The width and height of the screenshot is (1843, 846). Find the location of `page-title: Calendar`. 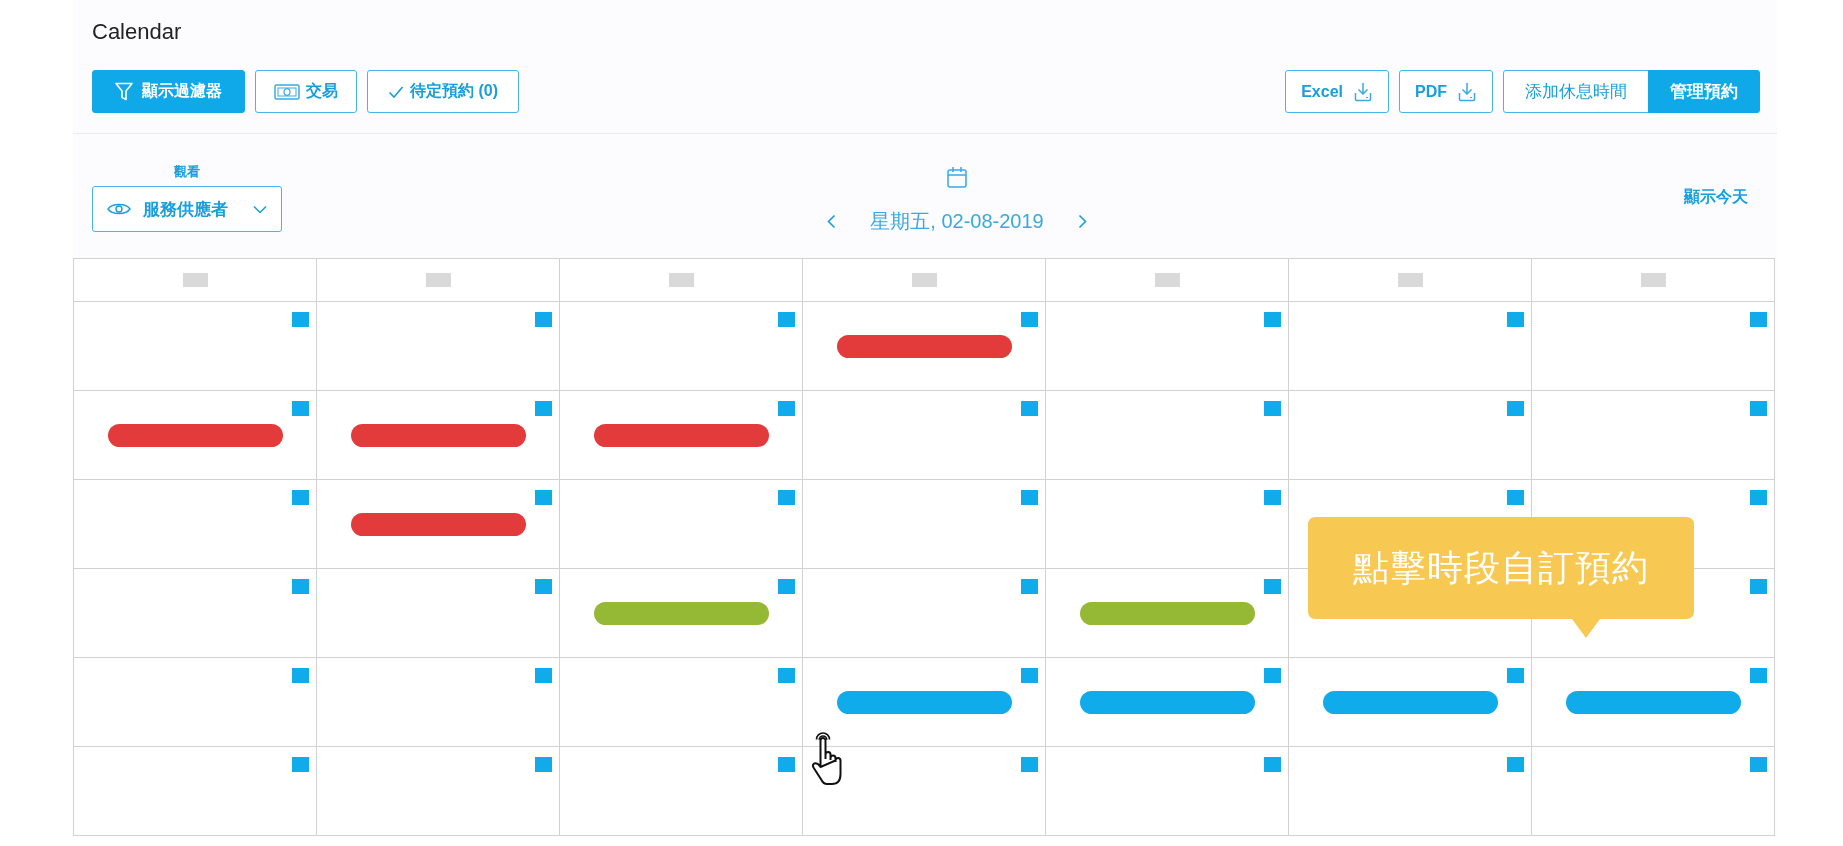

page-title: Calendar is located at coordinates (137, 32).